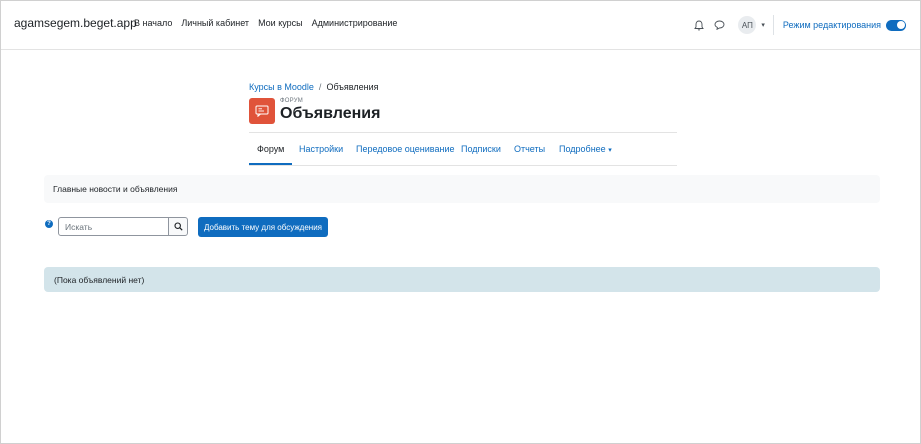 The width and height of the screenshot is (921, 444). What do you see at coordinates (352, 87) in the screenshot?
I see `breadcrumb-current: Объявления` at bounding box center [352, 87].